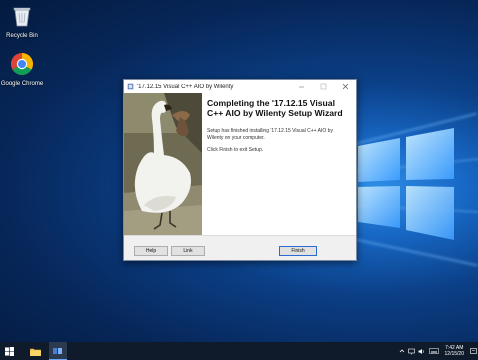 Image resolution: width=478 pixels, height=360 pixels. Describe the element at coordinates (185, 86) in the screenshot. I see `dialog-title: '17.12.15 Visual C++ AIO by Wilenty` at that location.